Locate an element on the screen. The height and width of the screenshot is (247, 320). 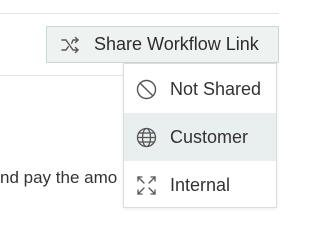
body-text: nd pay the amo is located at coordinates (59, 177).